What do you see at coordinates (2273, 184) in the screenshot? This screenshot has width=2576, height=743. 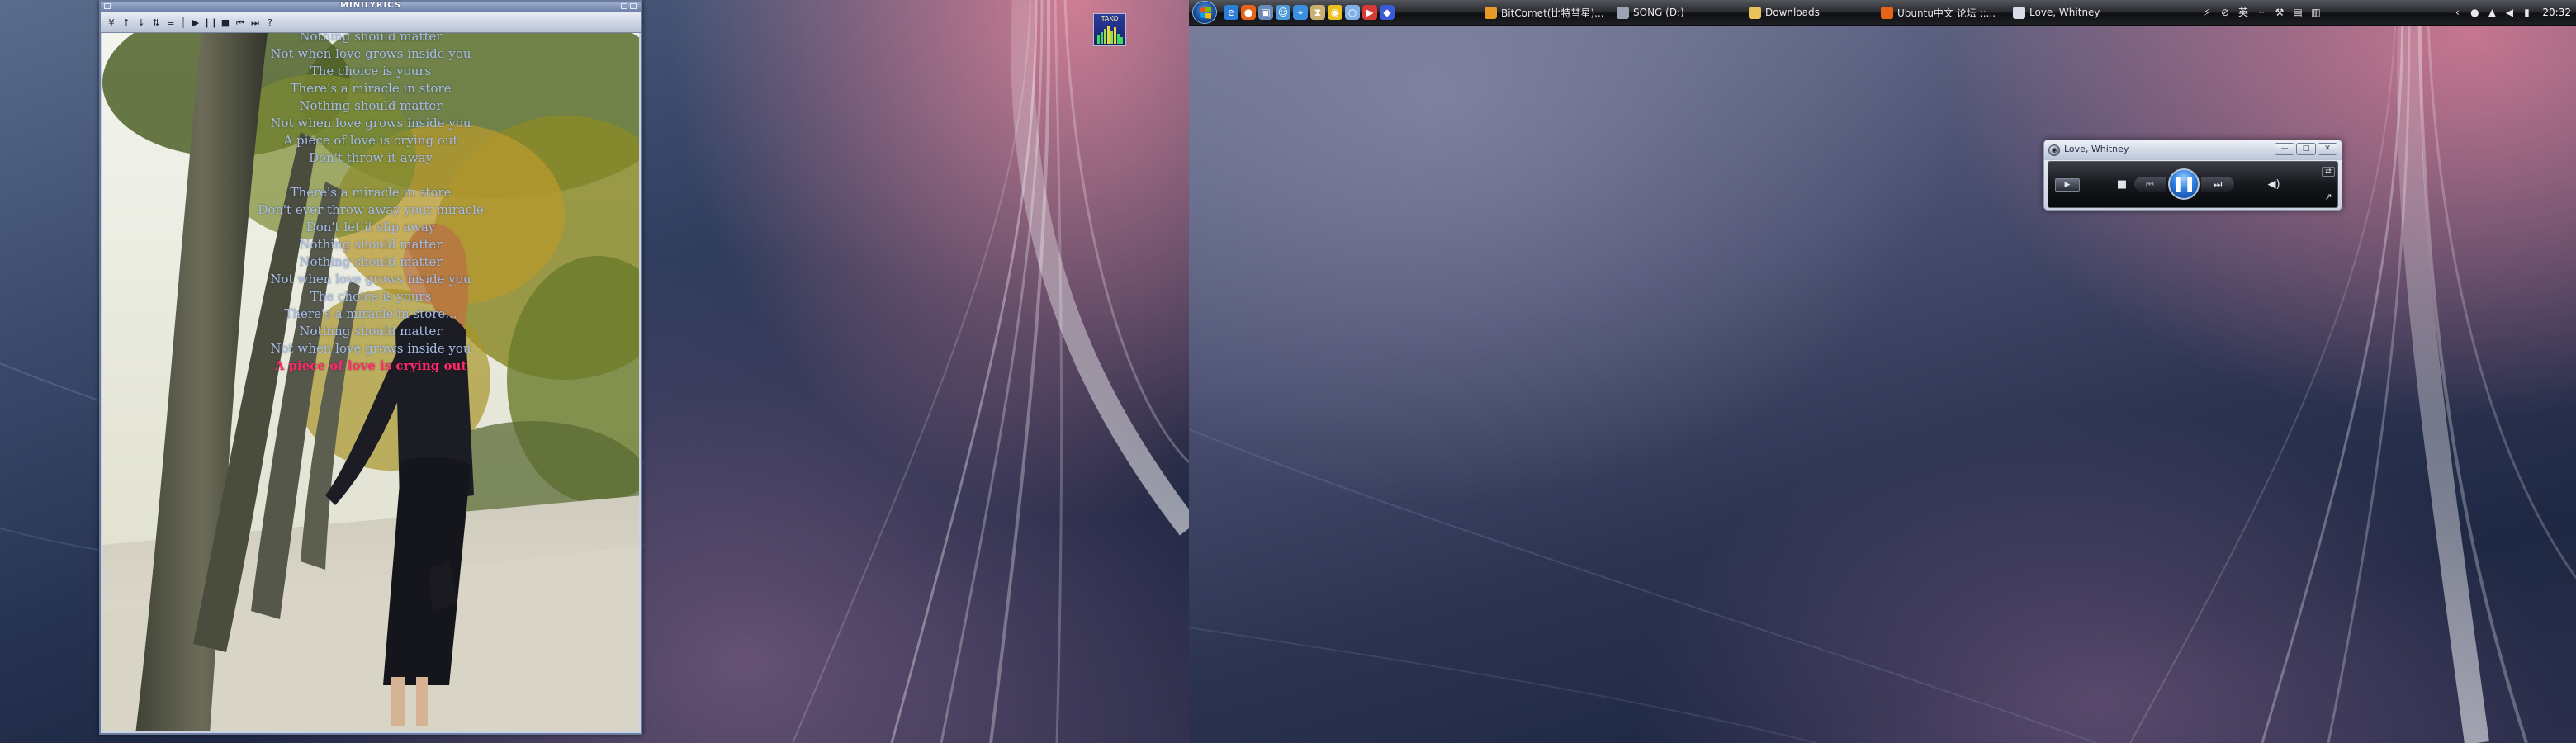 I see `volume-button: ◀)` at bounding box center [2273, 184].